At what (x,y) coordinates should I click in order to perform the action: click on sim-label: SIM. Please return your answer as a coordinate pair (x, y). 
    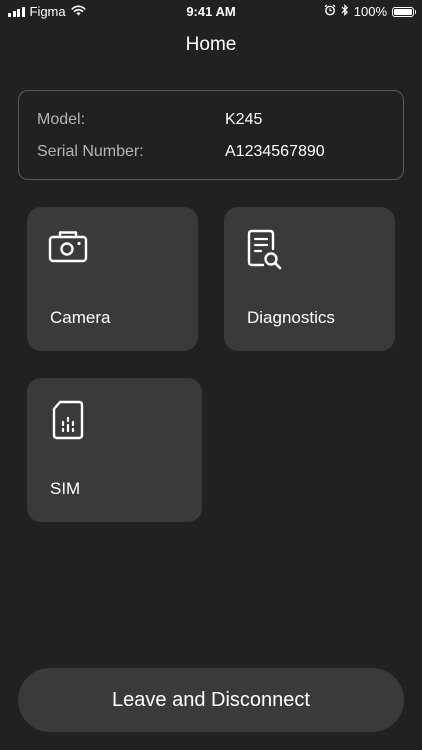
    Looking at the image, I should click on (65, 488).